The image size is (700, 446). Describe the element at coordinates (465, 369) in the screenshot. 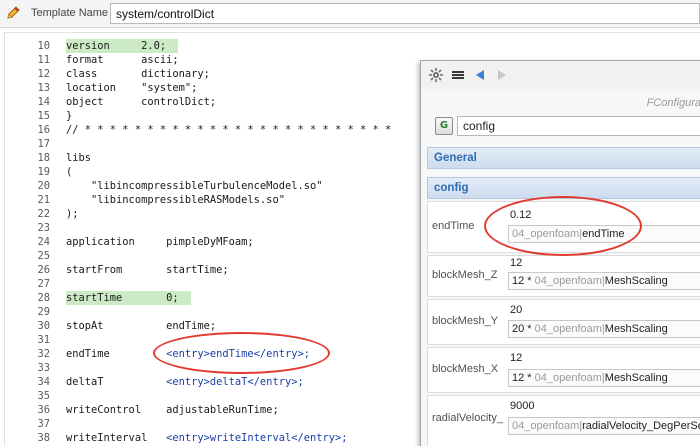

I see `property-name: blockMesh_X` at that location.